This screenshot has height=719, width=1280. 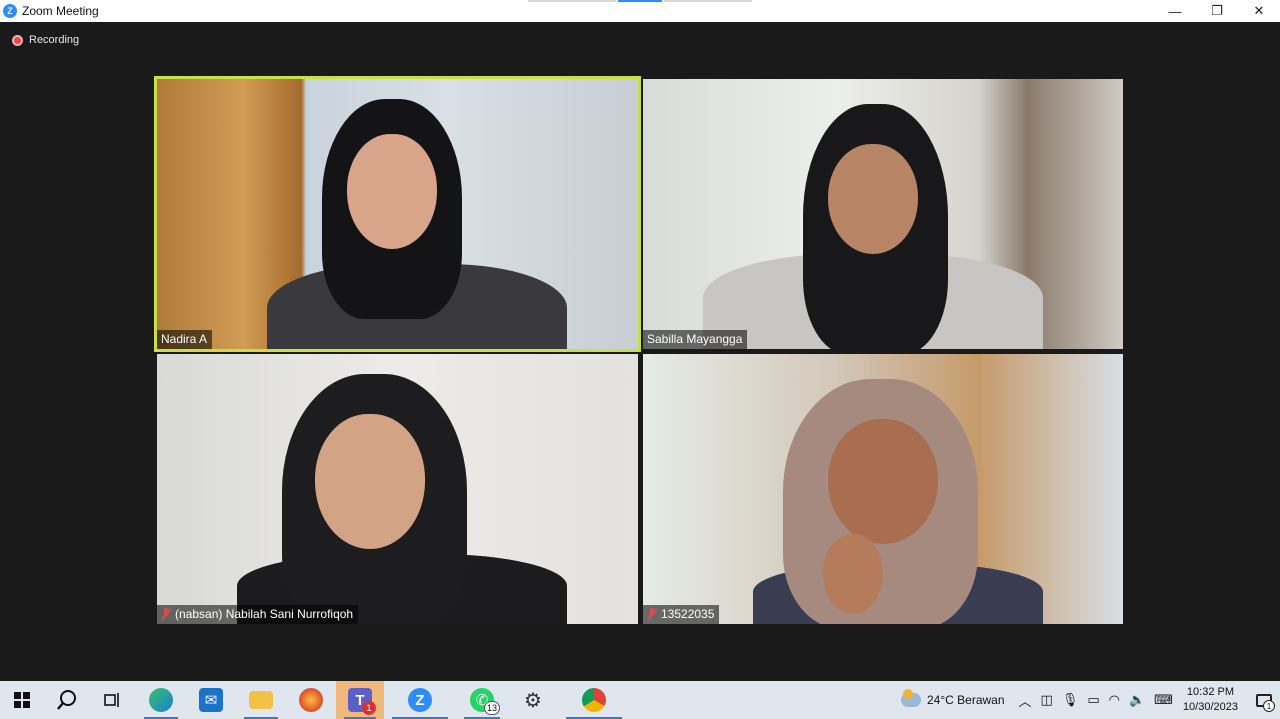 I want to click on recording-label: Recording, so click(x=54, y=40).